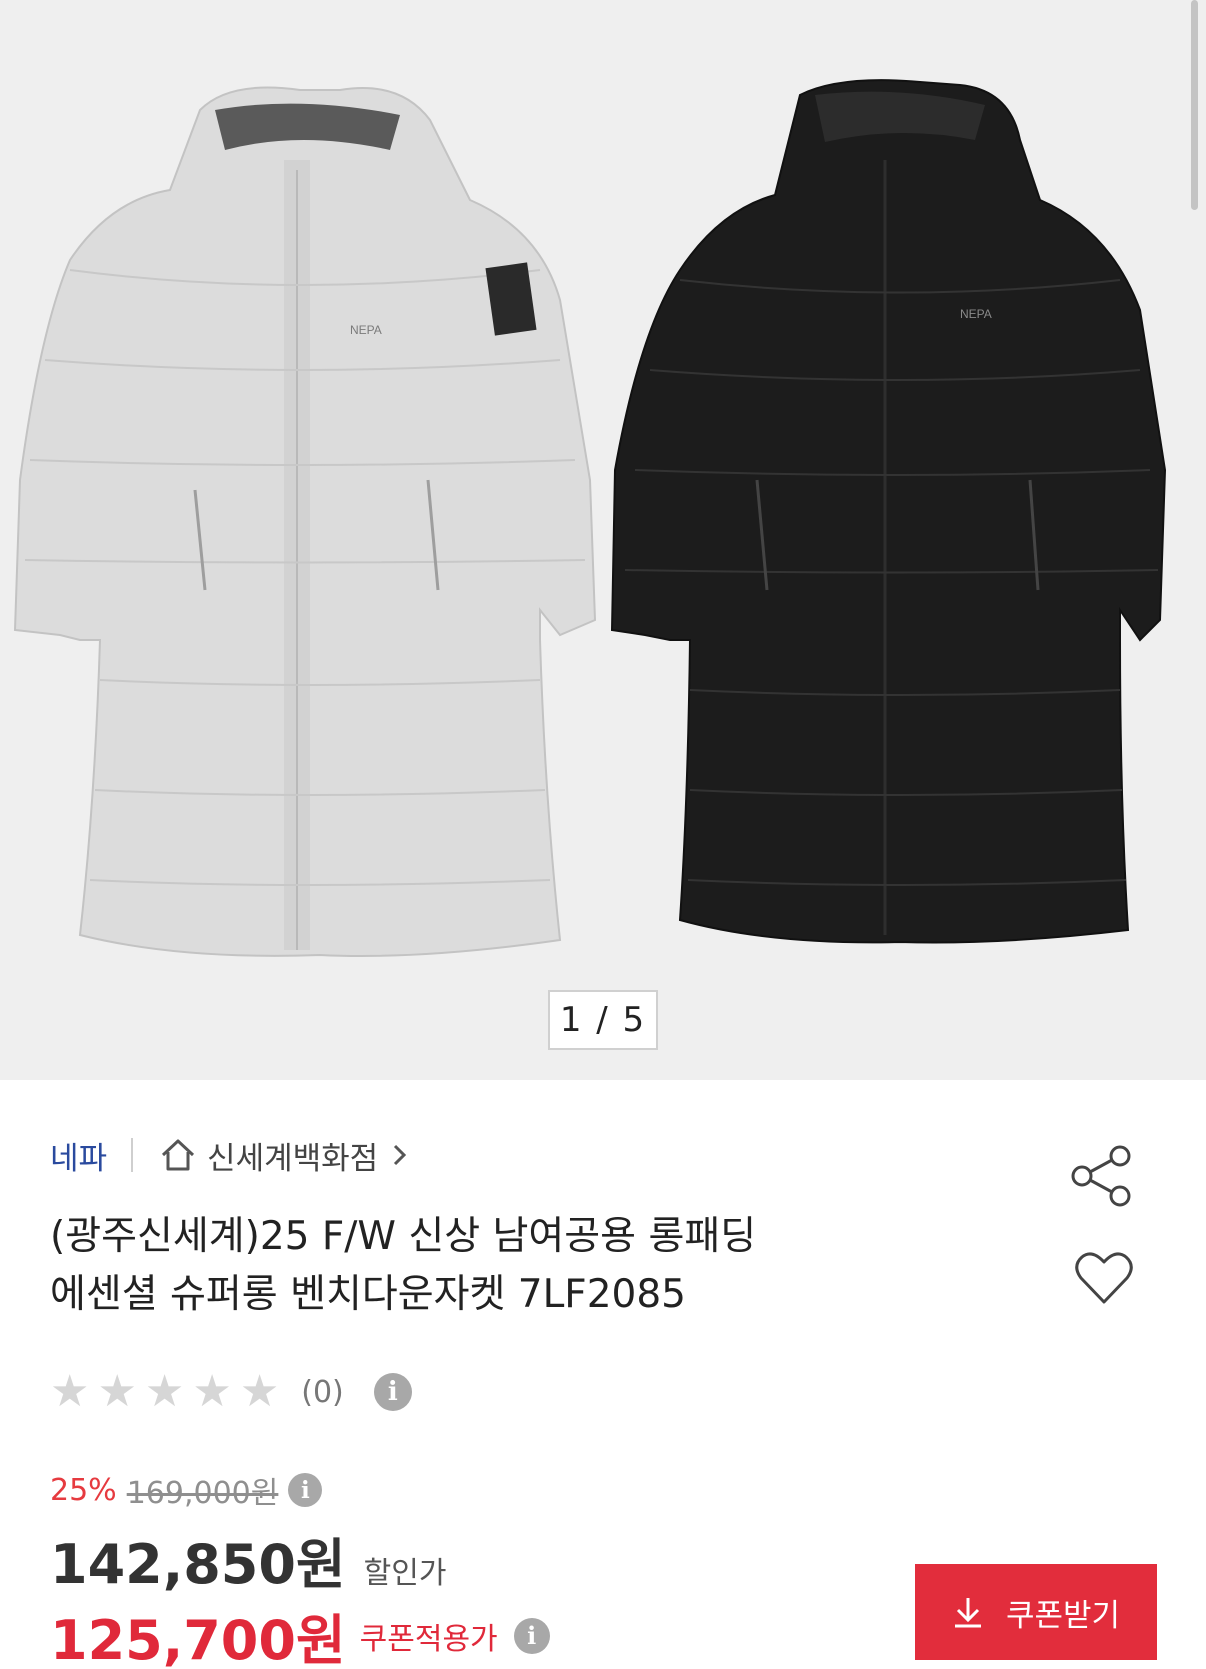 The height and width of the screenshot is (1669, 1206). What do you see at coordinates (403, 1236) in the screenshot?
I see `product-title-line-1: (광주신세계)25 F/W 신상 남여공용 롱패딩` at bounding box center [403, 1236].